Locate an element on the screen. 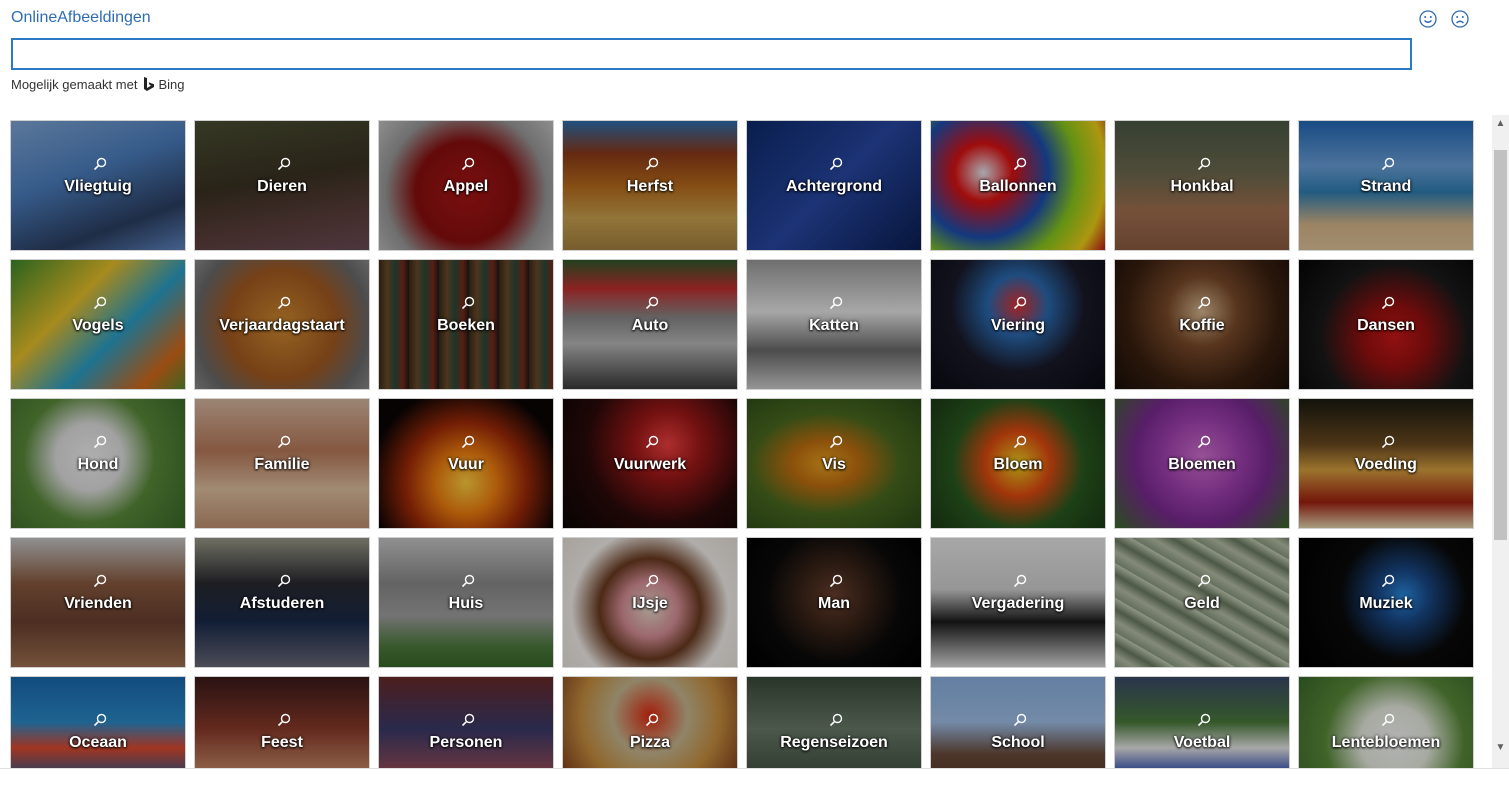  category-tile: Voetbal is located at coordinates (1202, 722).